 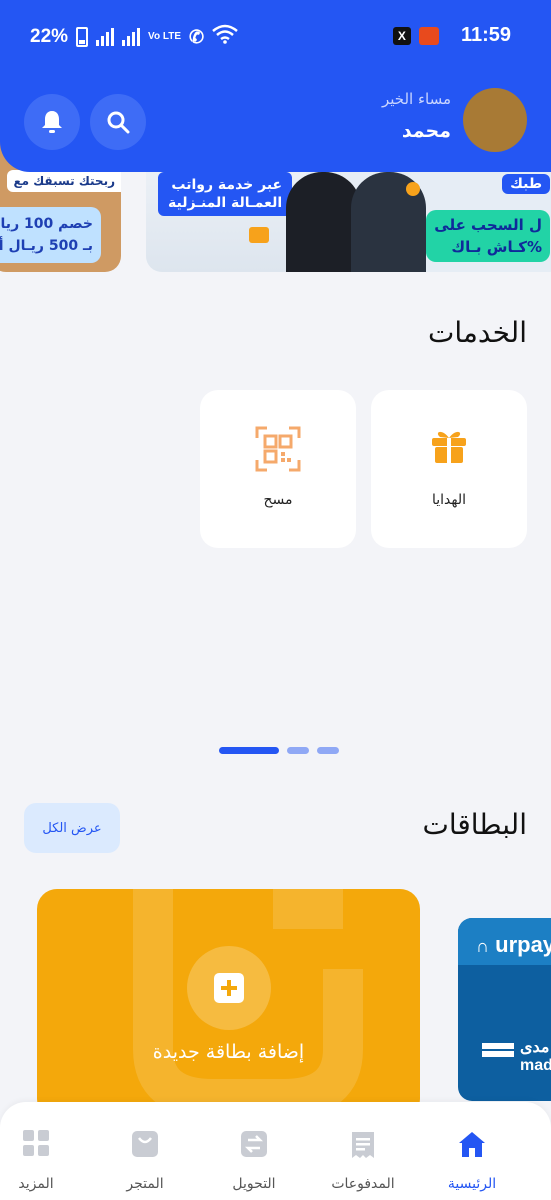 I want to click on receipt-icon, so click(x=363, y=1147).